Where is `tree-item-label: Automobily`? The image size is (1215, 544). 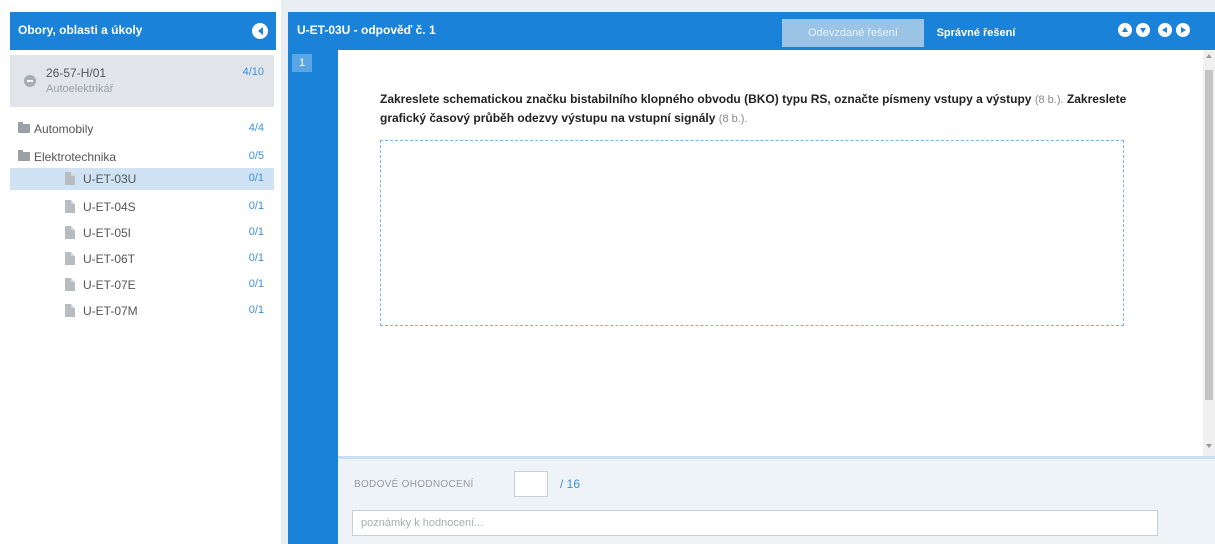 tree-item-label: Automobily is located at coordinates (64, 129).